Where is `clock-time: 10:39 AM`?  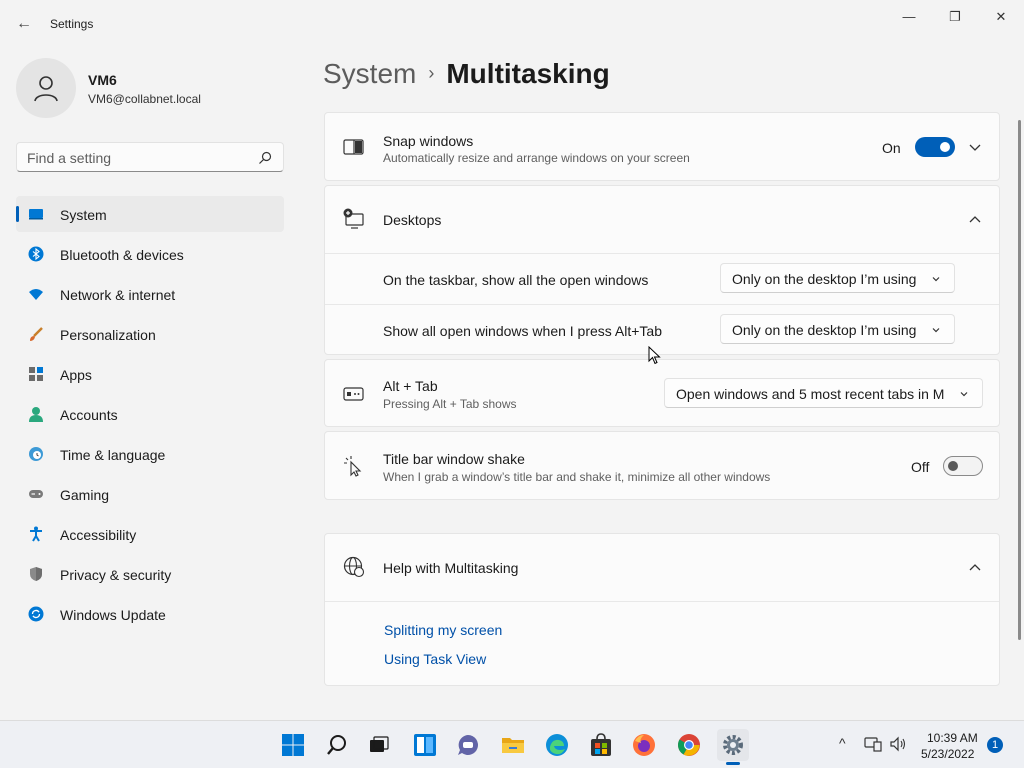
clock-time: 10:39 AM is located at coordinates (952, 738).